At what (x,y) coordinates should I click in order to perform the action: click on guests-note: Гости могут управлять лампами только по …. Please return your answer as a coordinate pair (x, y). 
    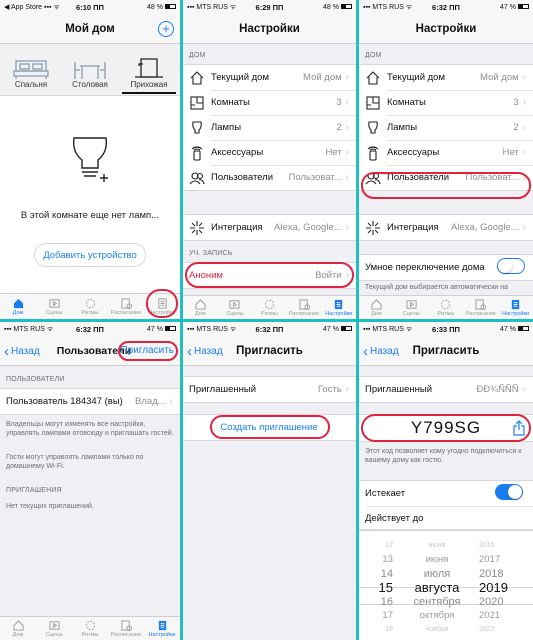
    Looking at the image, I should click on (75, 462).